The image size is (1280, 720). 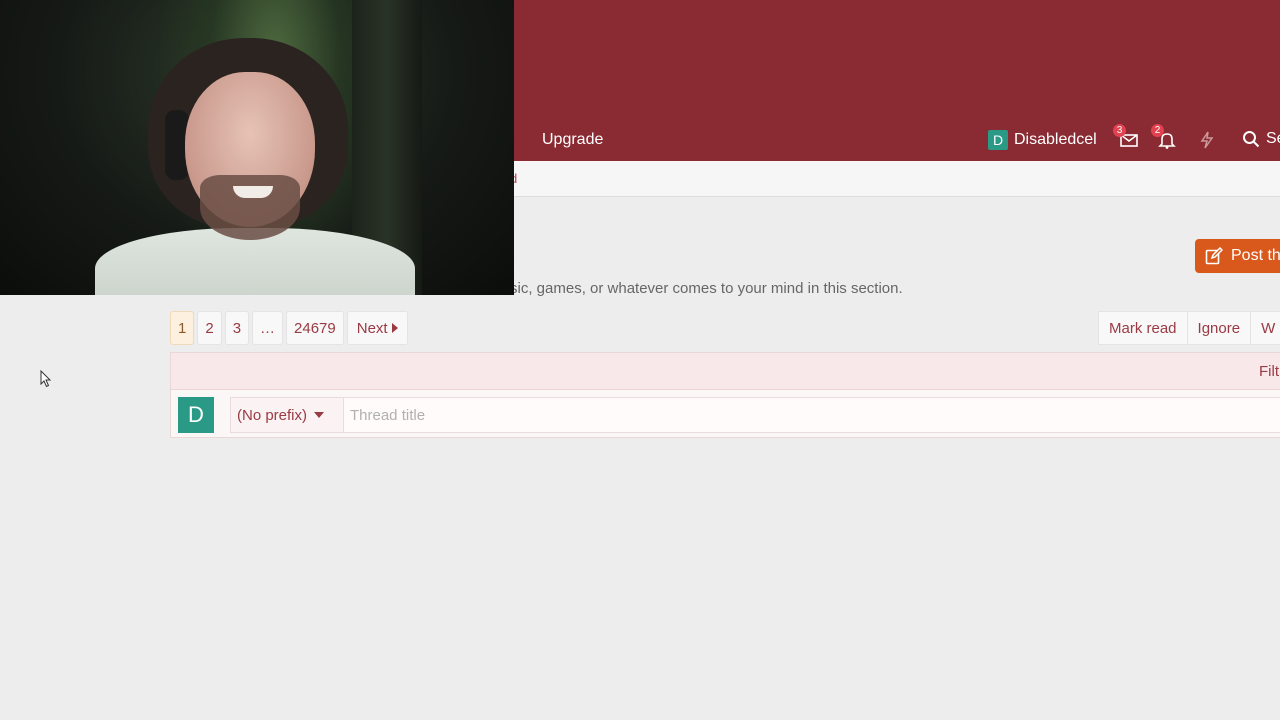 I want to click on prefix-selected-value: (No prefix), so click(x=272, y=415).